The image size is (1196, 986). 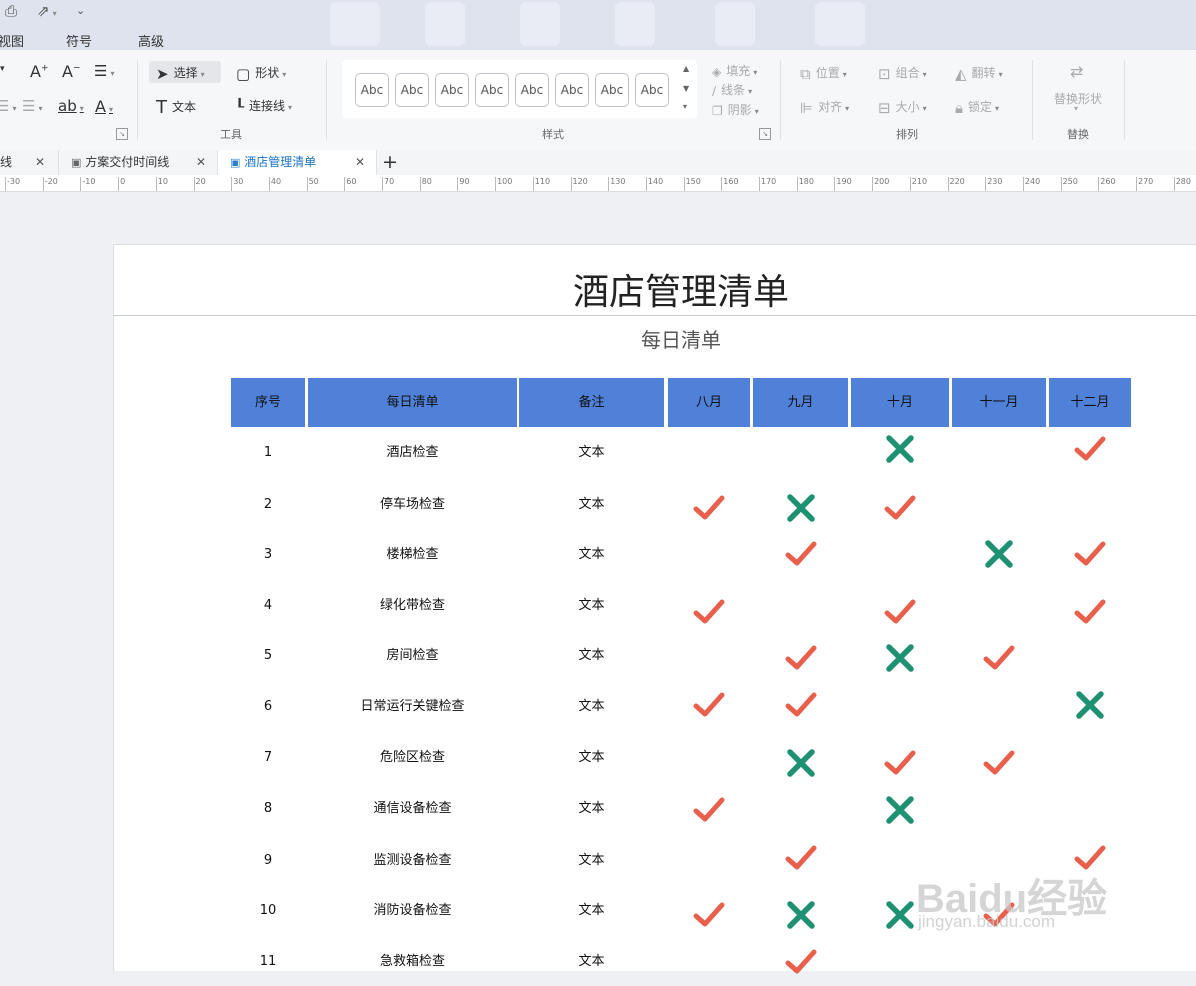 I want to click on numbered-list-icon: ☰ ▾, so click(x=32, y=106).